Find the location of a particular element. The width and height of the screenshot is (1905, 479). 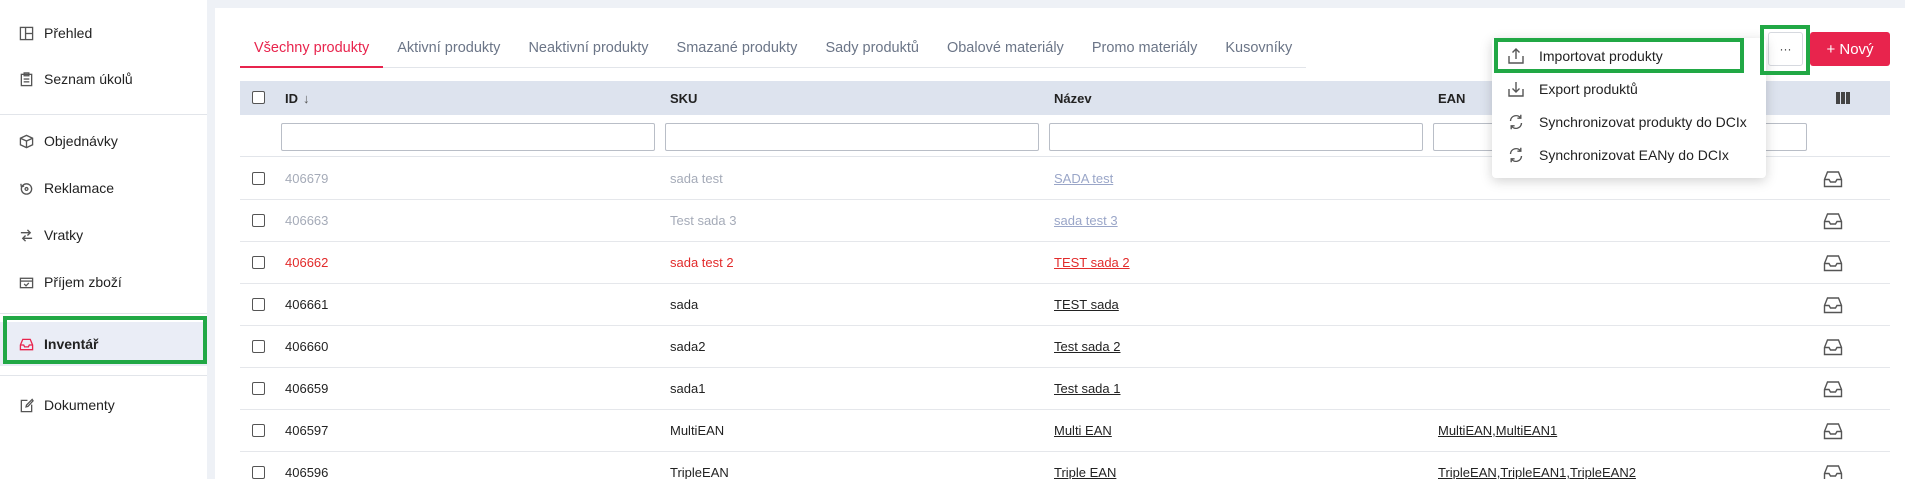

sidebar-item-prijem-zbozi: Příjem zboží is located at coordinates (103, 282).